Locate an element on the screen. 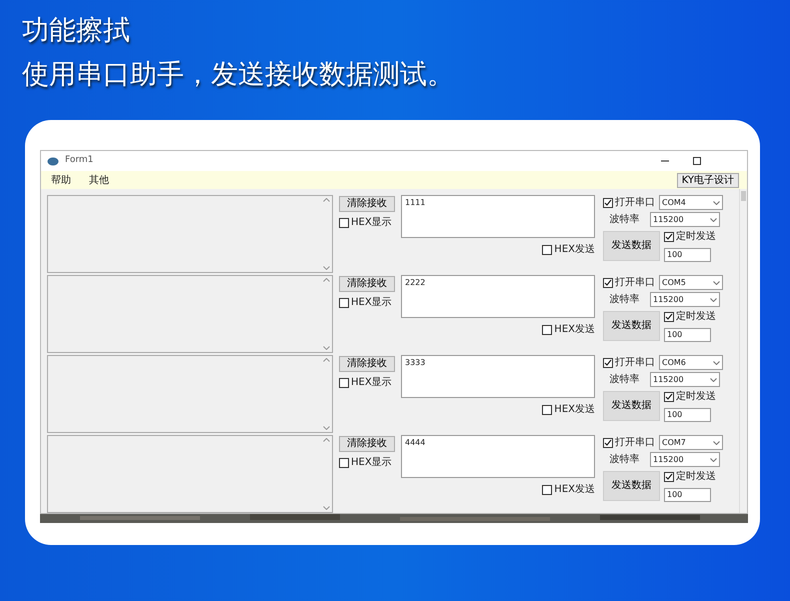 This screenshot has width=790, height=601. send-box: 4444 is located at coordinates (498, 456).